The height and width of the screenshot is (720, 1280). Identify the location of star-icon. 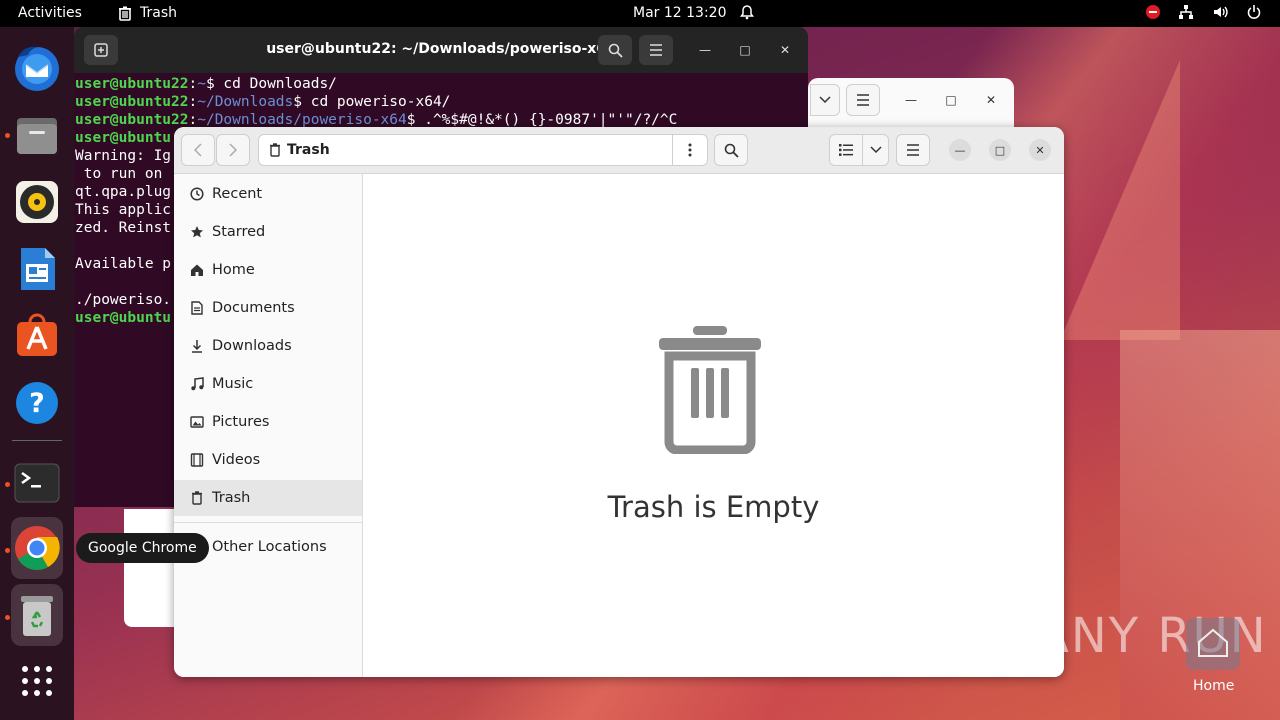
(197, 232).